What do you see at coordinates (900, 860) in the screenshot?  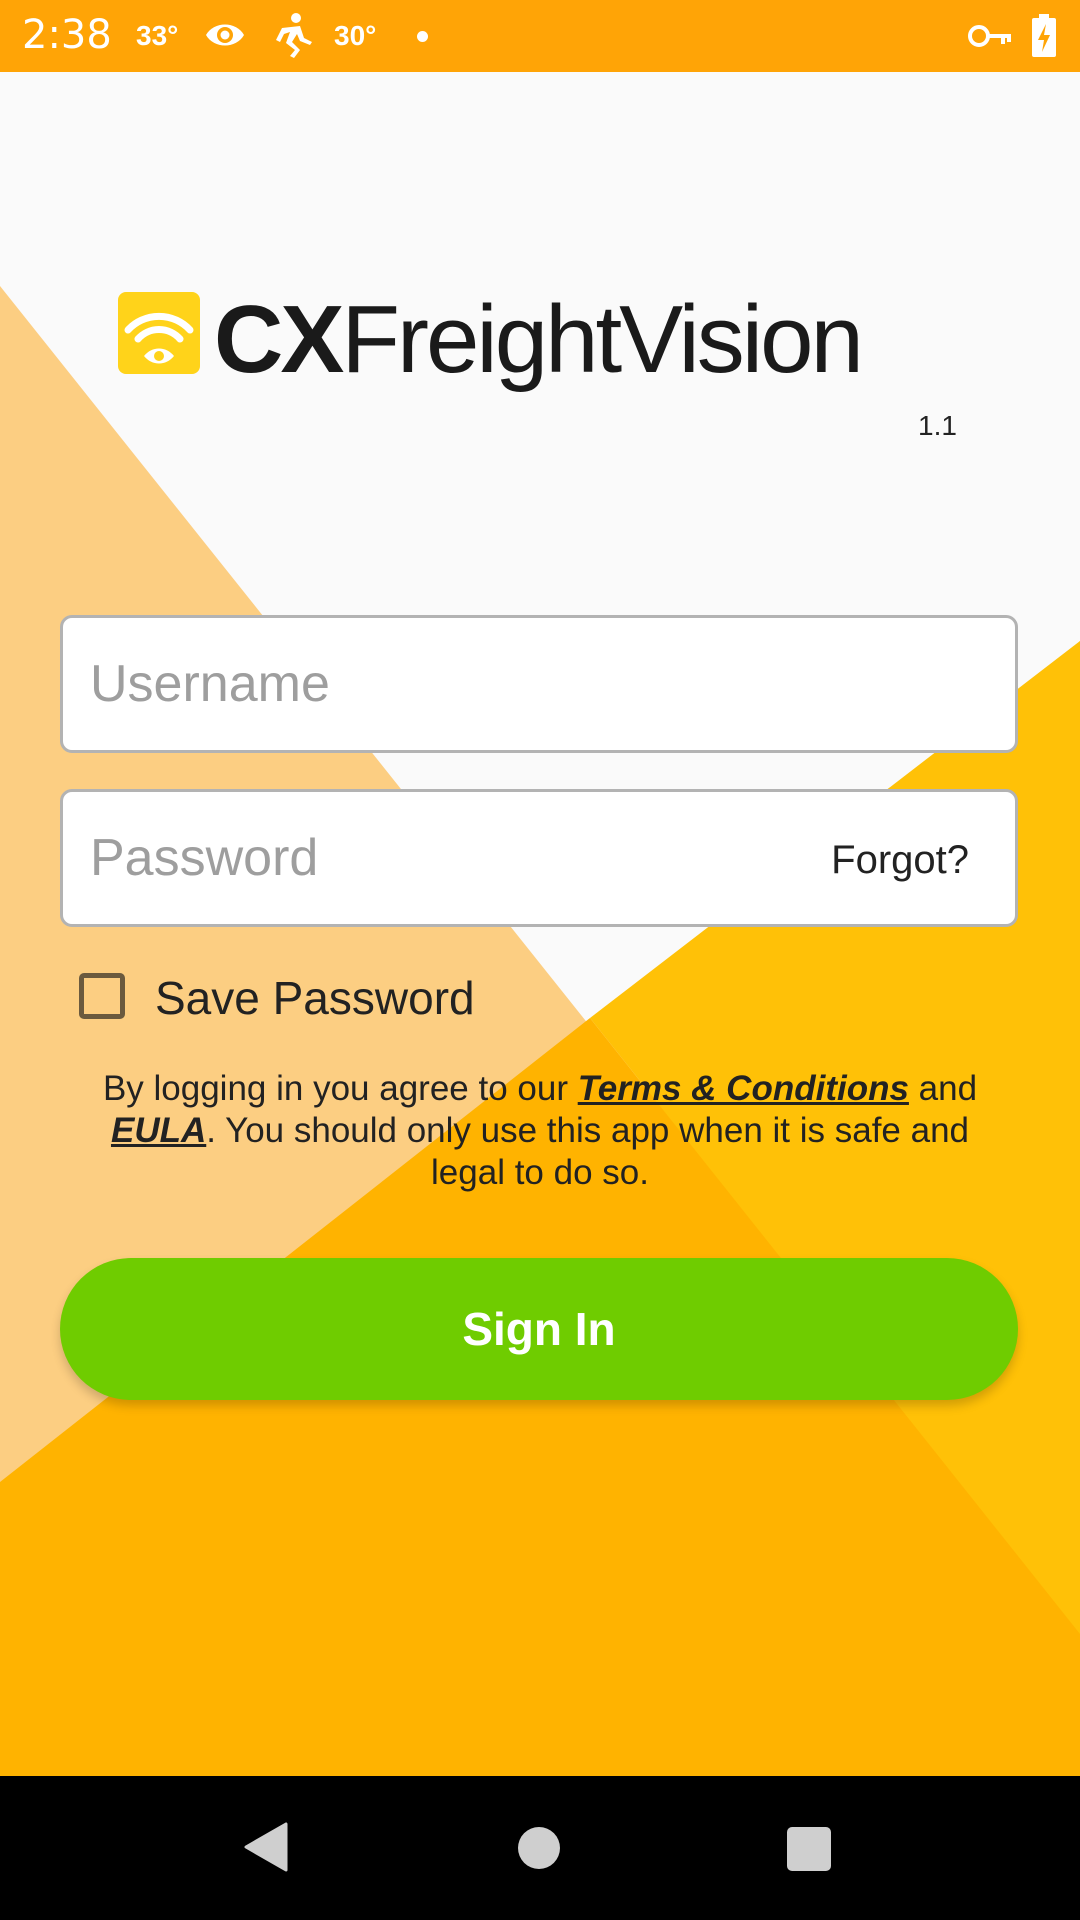 I see `forgot-password-link: Forgot?` at bounding box center [900, 860].